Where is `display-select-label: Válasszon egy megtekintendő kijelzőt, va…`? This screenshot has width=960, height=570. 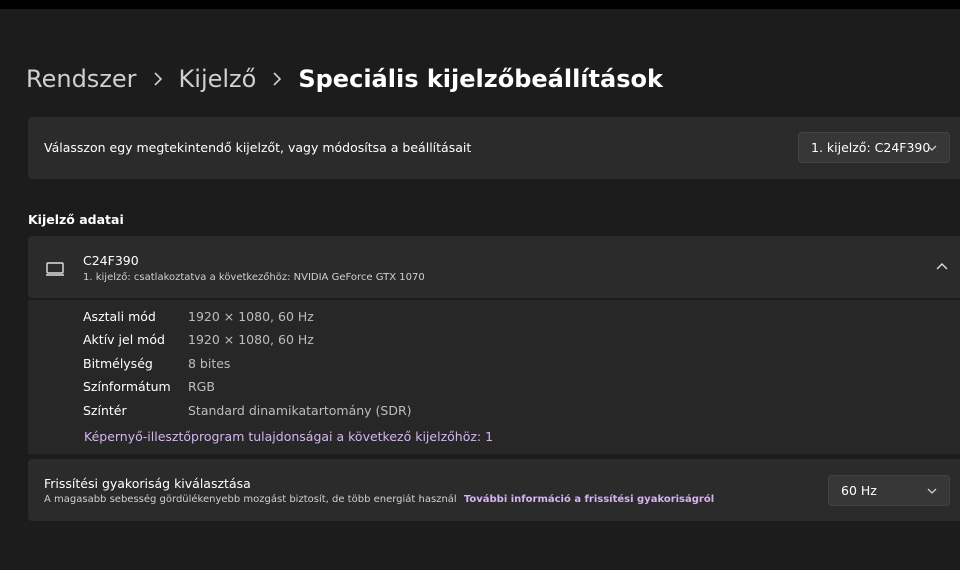 display-select-label: Válasszon egy megtekintendő kijelzőt, va… is located at coordinates (258, 147).